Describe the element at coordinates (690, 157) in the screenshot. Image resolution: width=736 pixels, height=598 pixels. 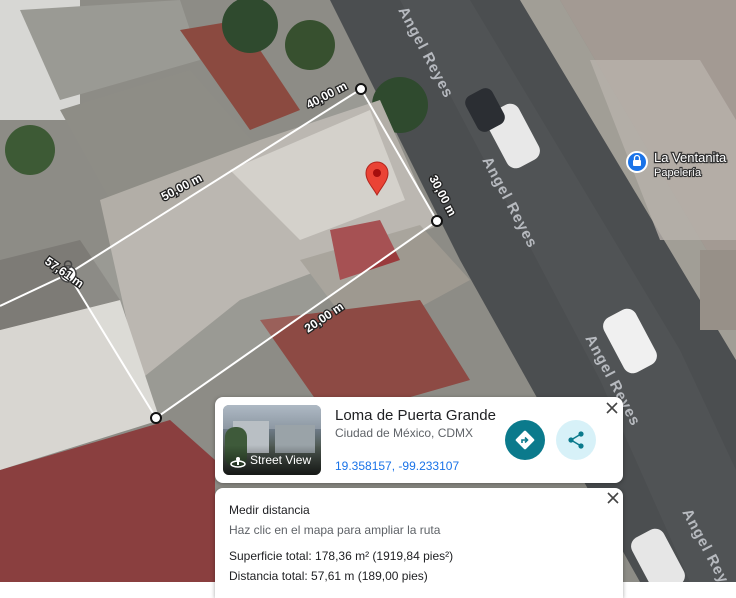
I see `poi-name: La Ventanita` at that location.